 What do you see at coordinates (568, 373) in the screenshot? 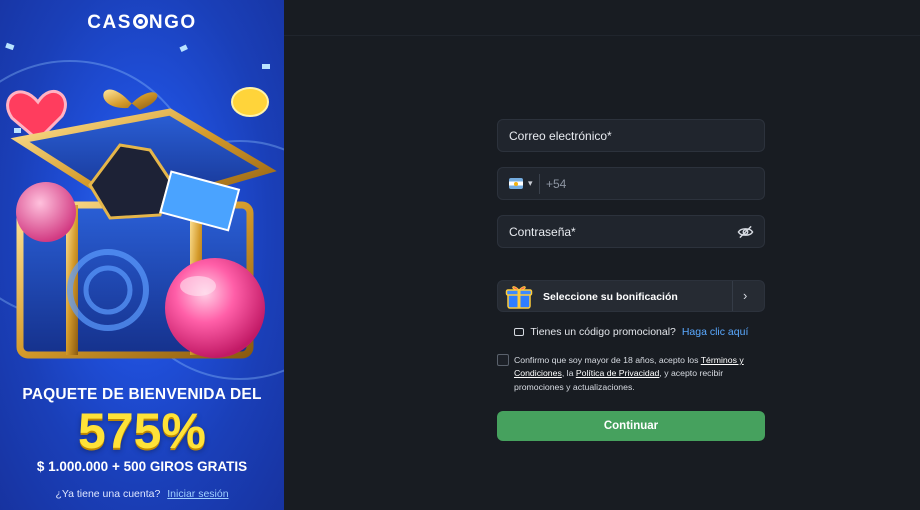
I see `terms-text-part: , la` at bounding box center [568, 373].